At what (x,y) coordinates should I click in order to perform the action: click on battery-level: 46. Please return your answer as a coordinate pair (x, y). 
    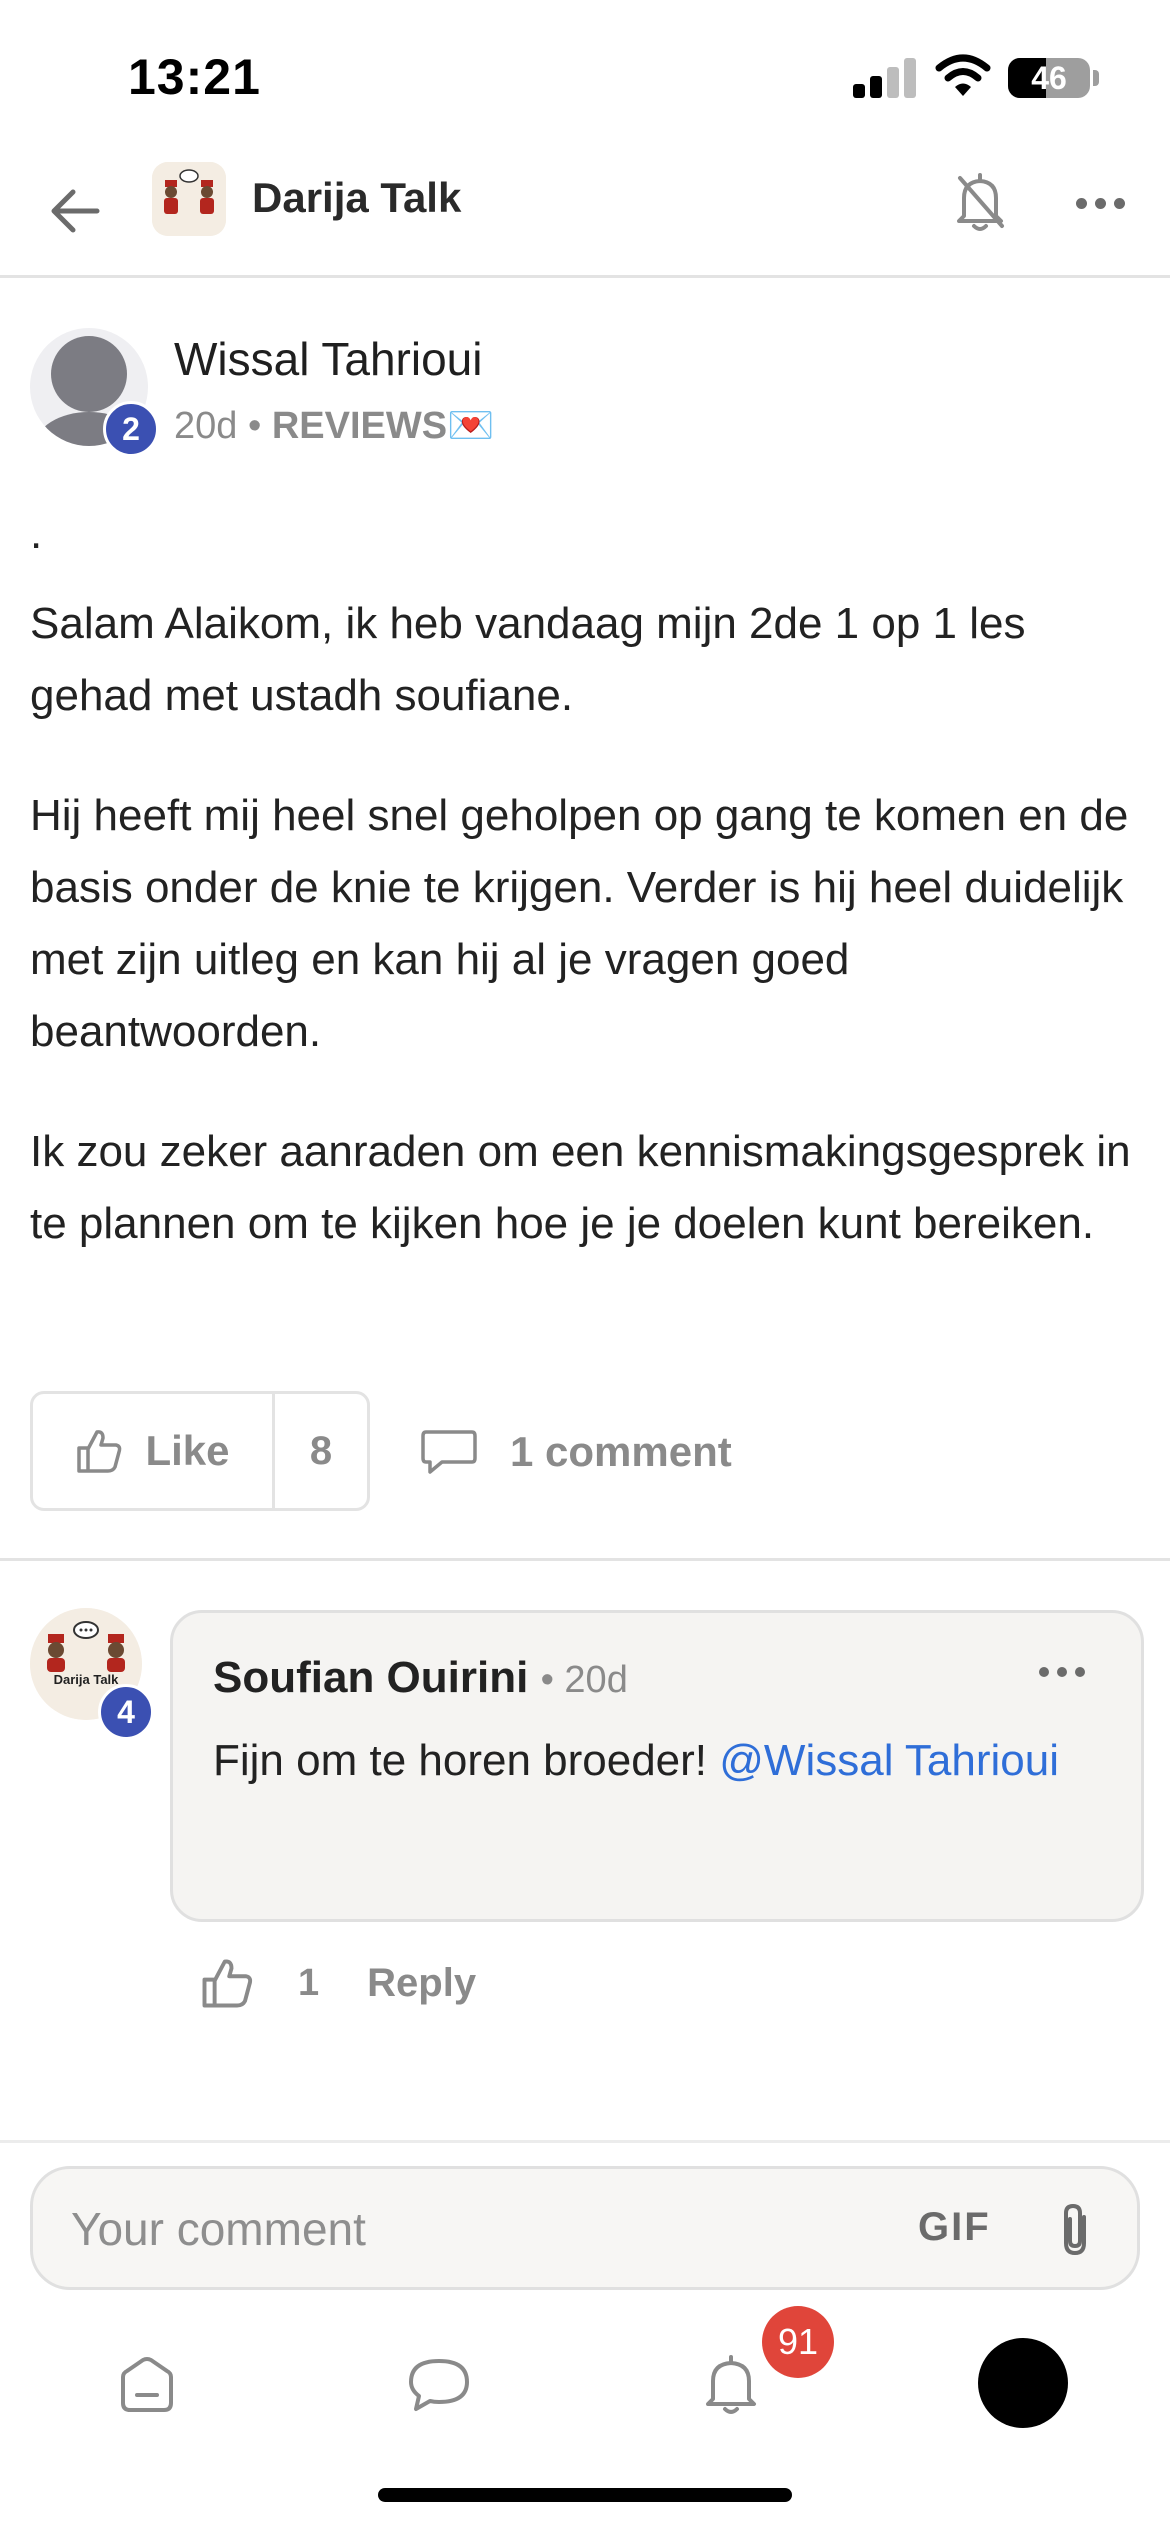
    Looking at the image, I should click on (1049, 78).